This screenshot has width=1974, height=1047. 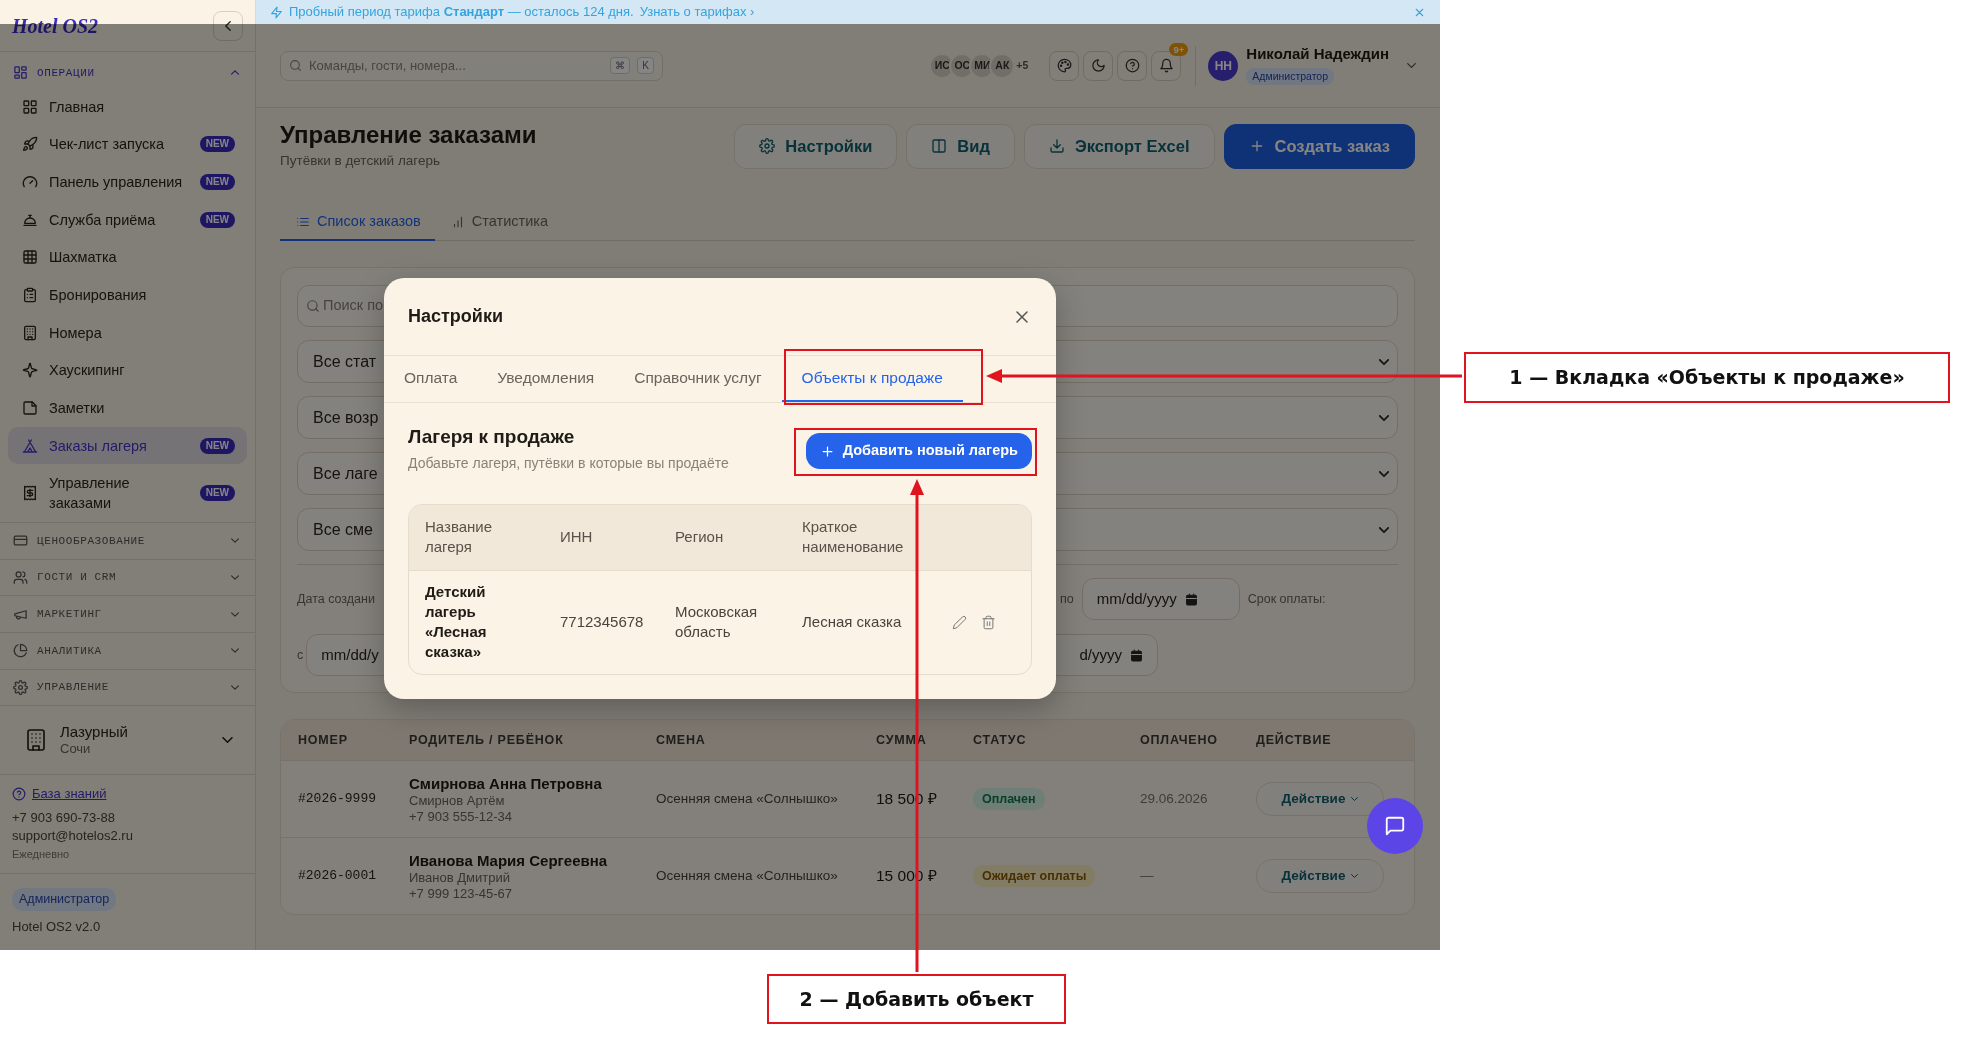 I want to click on annotation-label: 1 — Вкладка «Объекты к продаже», so click(x=1707, y=377).